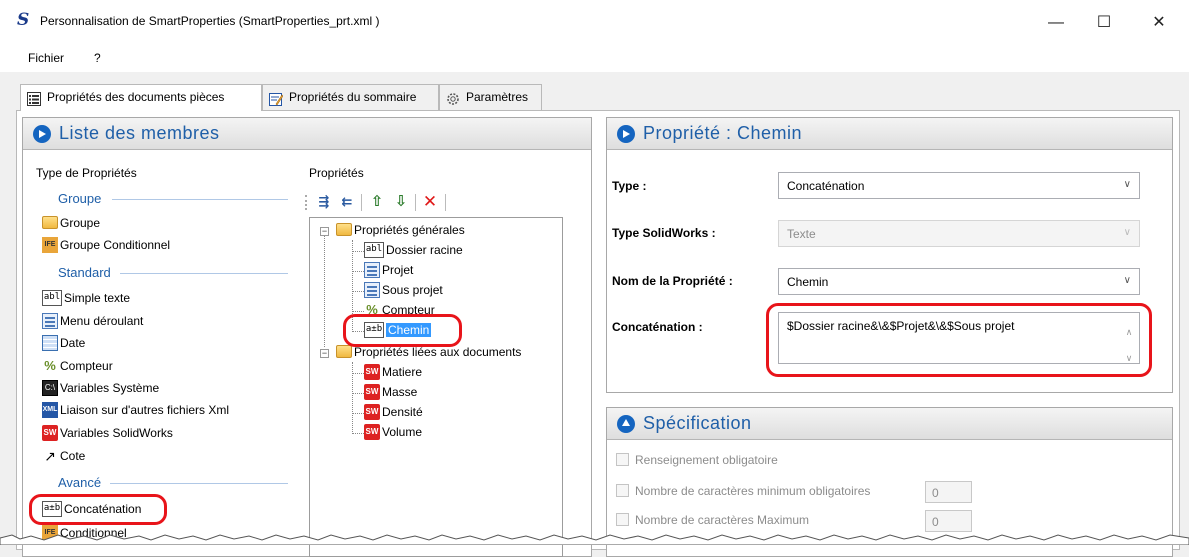 The image size is (1189, 557). What do you see at coordinates (1159, 23) in the screenshot?
I see `close-button: ✕` at bounding box center [1159, 23].